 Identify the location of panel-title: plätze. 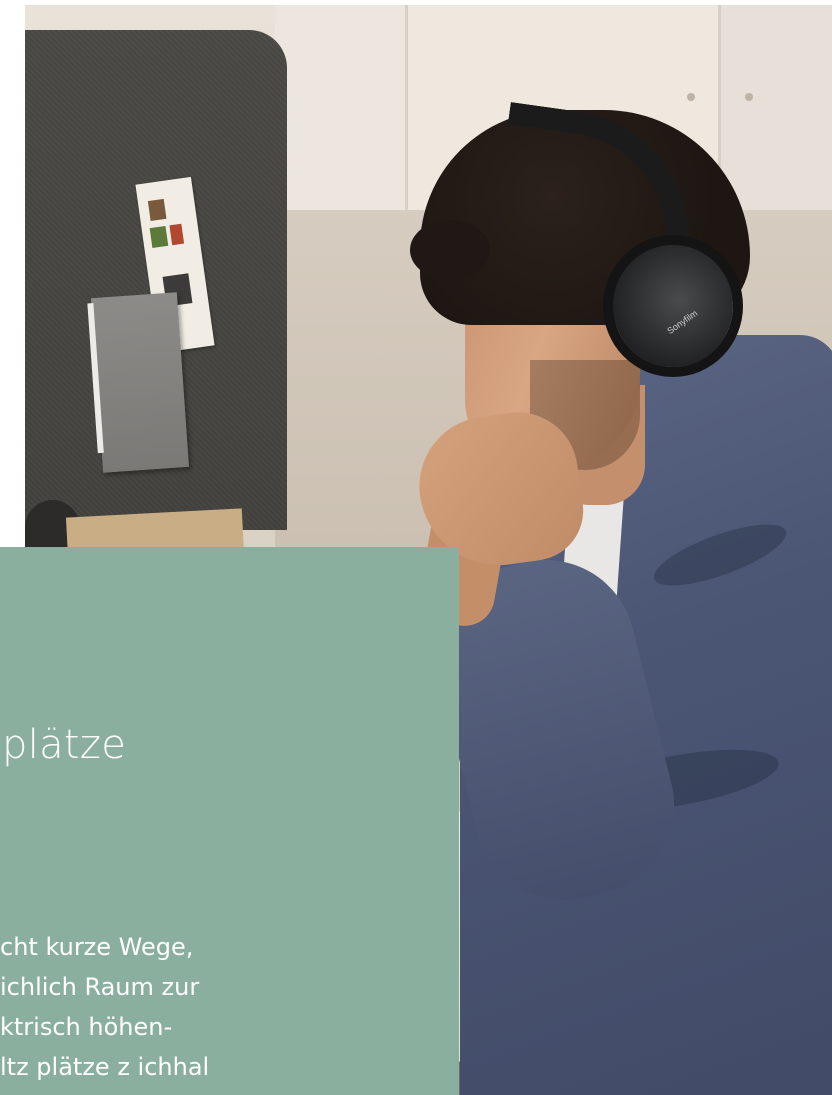
(64, 745).